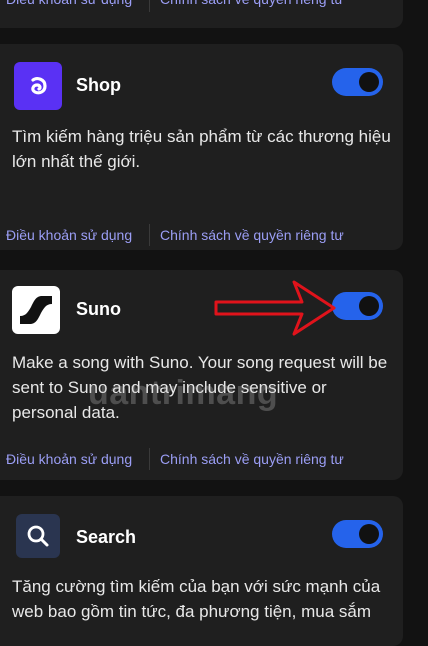  Describe the element at coordinates (357, 534) in the screenshot. I see `search-enable-toggle` at that location.